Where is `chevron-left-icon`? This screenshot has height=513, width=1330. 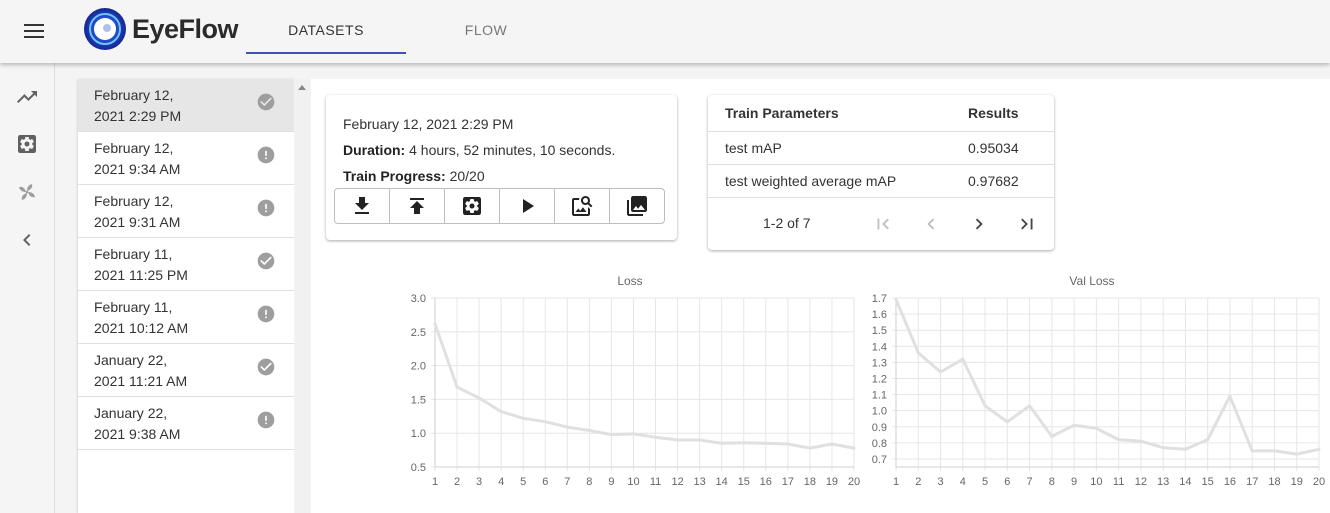
chevron-left-icon is located at coordinates (27, 240).